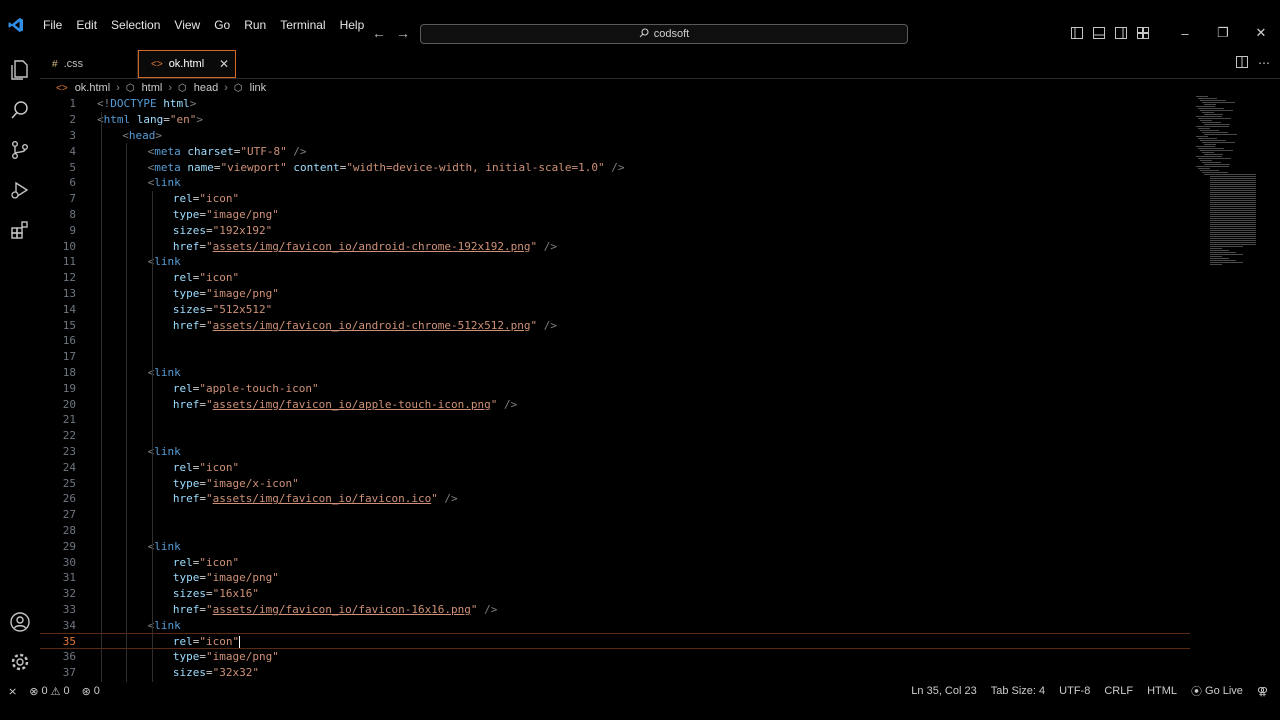 The image size is (1280, 720). I want to click on code-token: "icon", so click(219, 562).